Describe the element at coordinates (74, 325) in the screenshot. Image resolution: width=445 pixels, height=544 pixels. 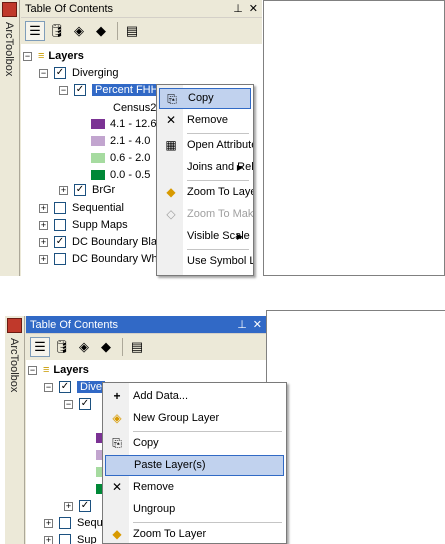
I see `toc-title: Table Of Contents` at that location.